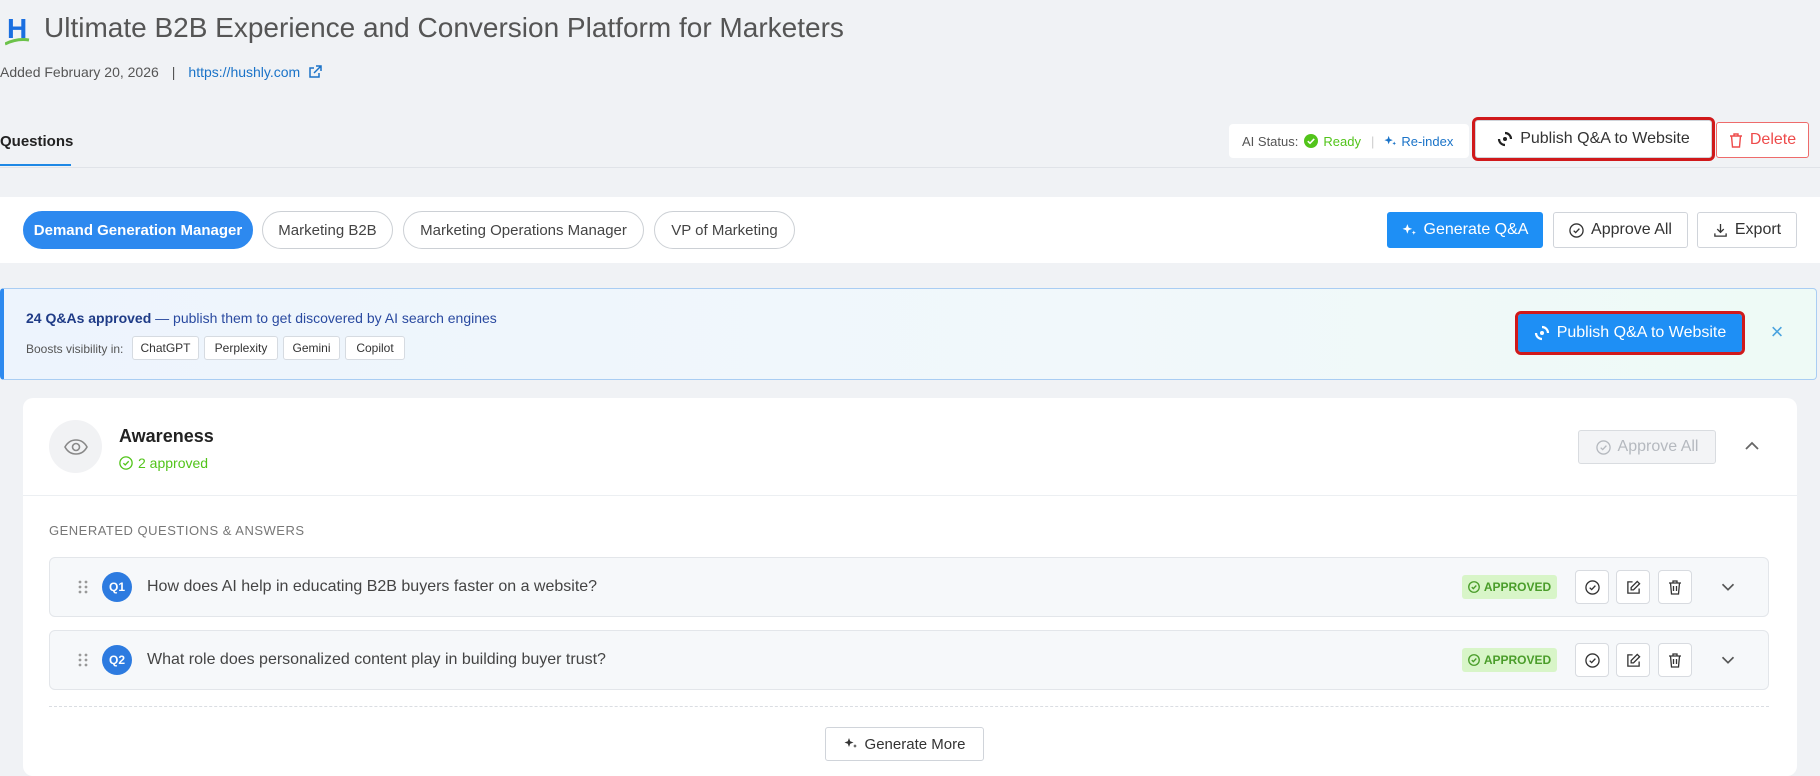  I want to click on hushly-logo: H, so click(18, 30).